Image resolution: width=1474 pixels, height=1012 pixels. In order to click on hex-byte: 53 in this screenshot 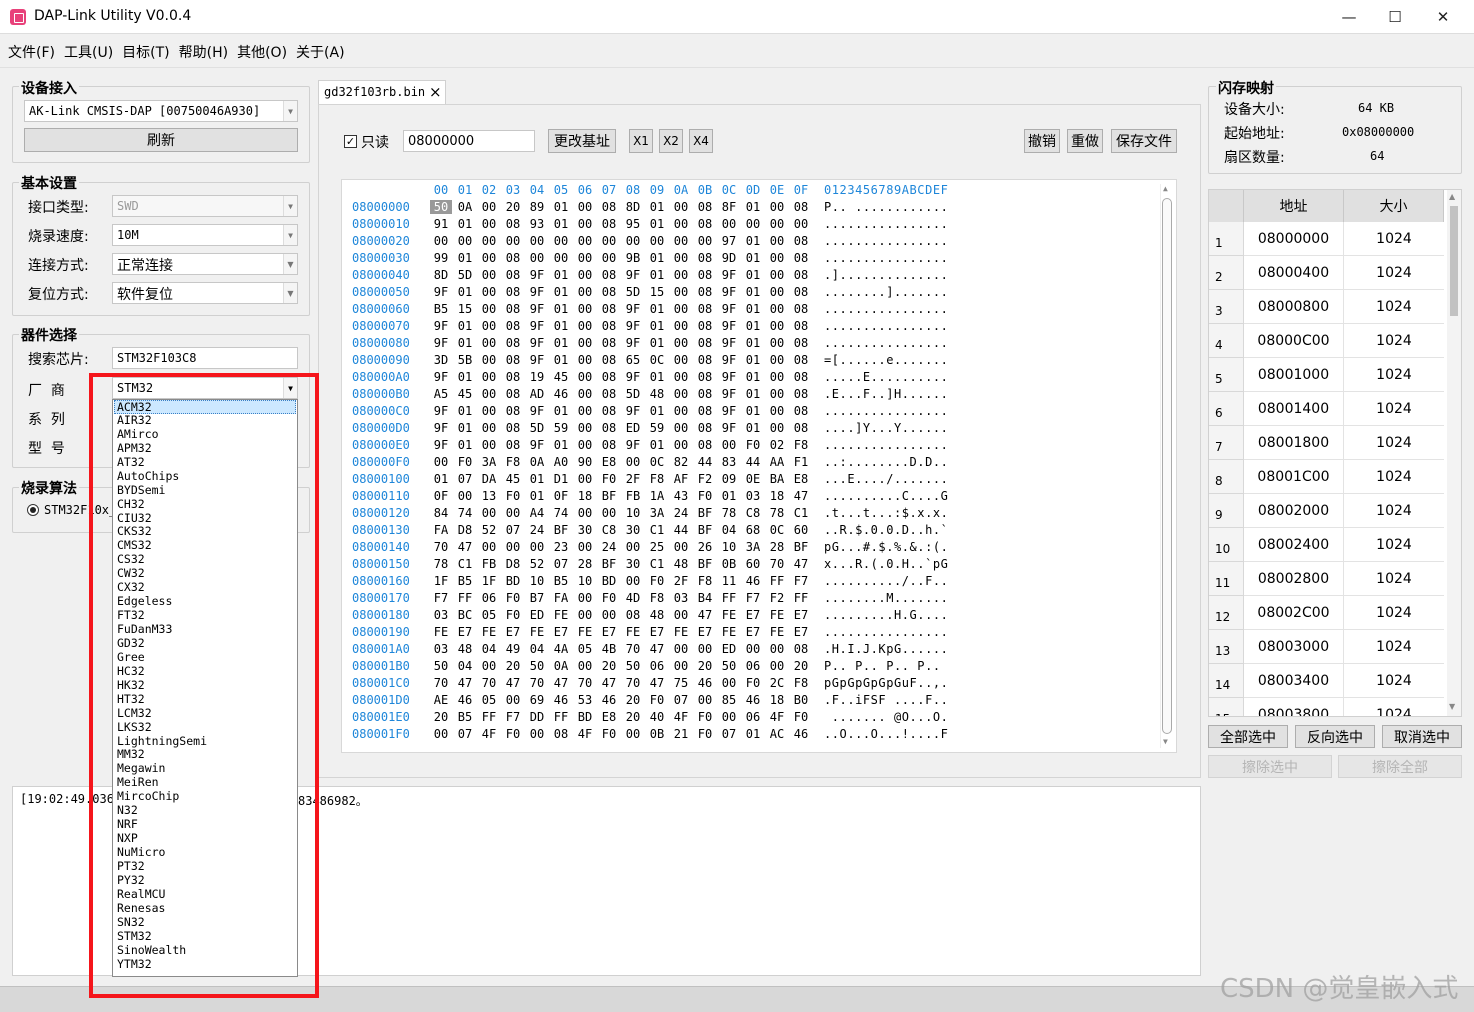, I will do `click(585, 700)`.